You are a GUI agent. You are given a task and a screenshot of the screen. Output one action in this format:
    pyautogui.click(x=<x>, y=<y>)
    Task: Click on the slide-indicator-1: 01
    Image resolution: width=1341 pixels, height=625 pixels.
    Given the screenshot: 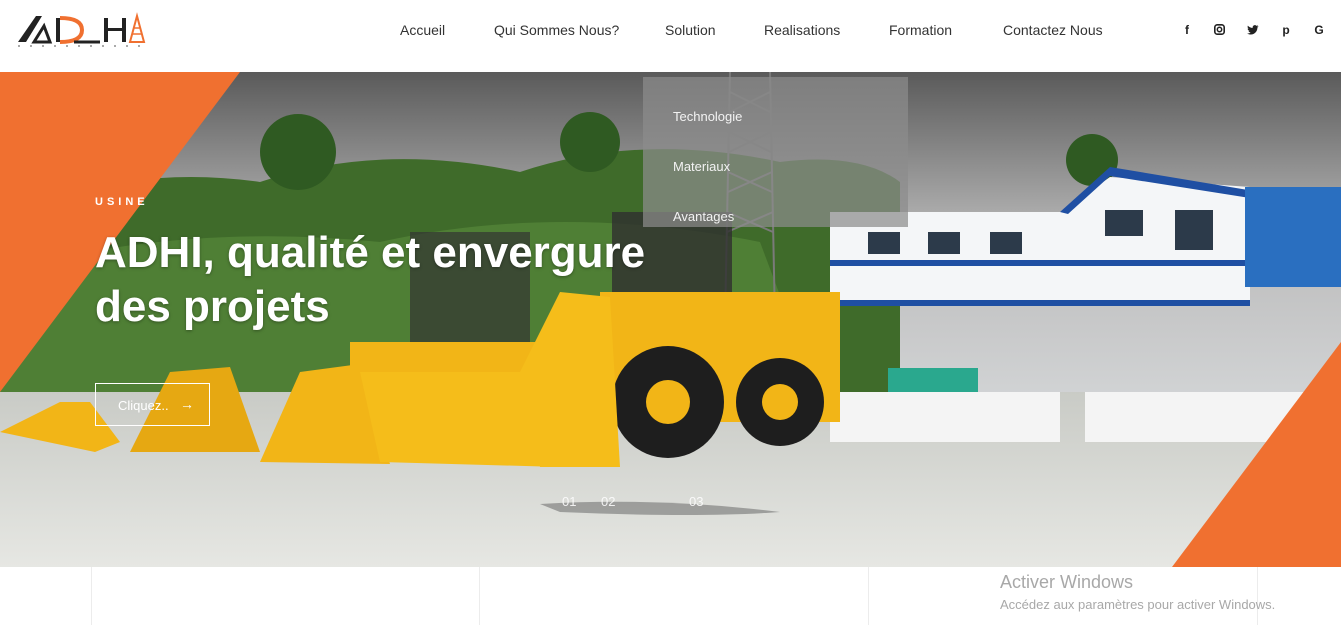 What is the action you would take?
    pyautogui.click(x=569, y=501)
    